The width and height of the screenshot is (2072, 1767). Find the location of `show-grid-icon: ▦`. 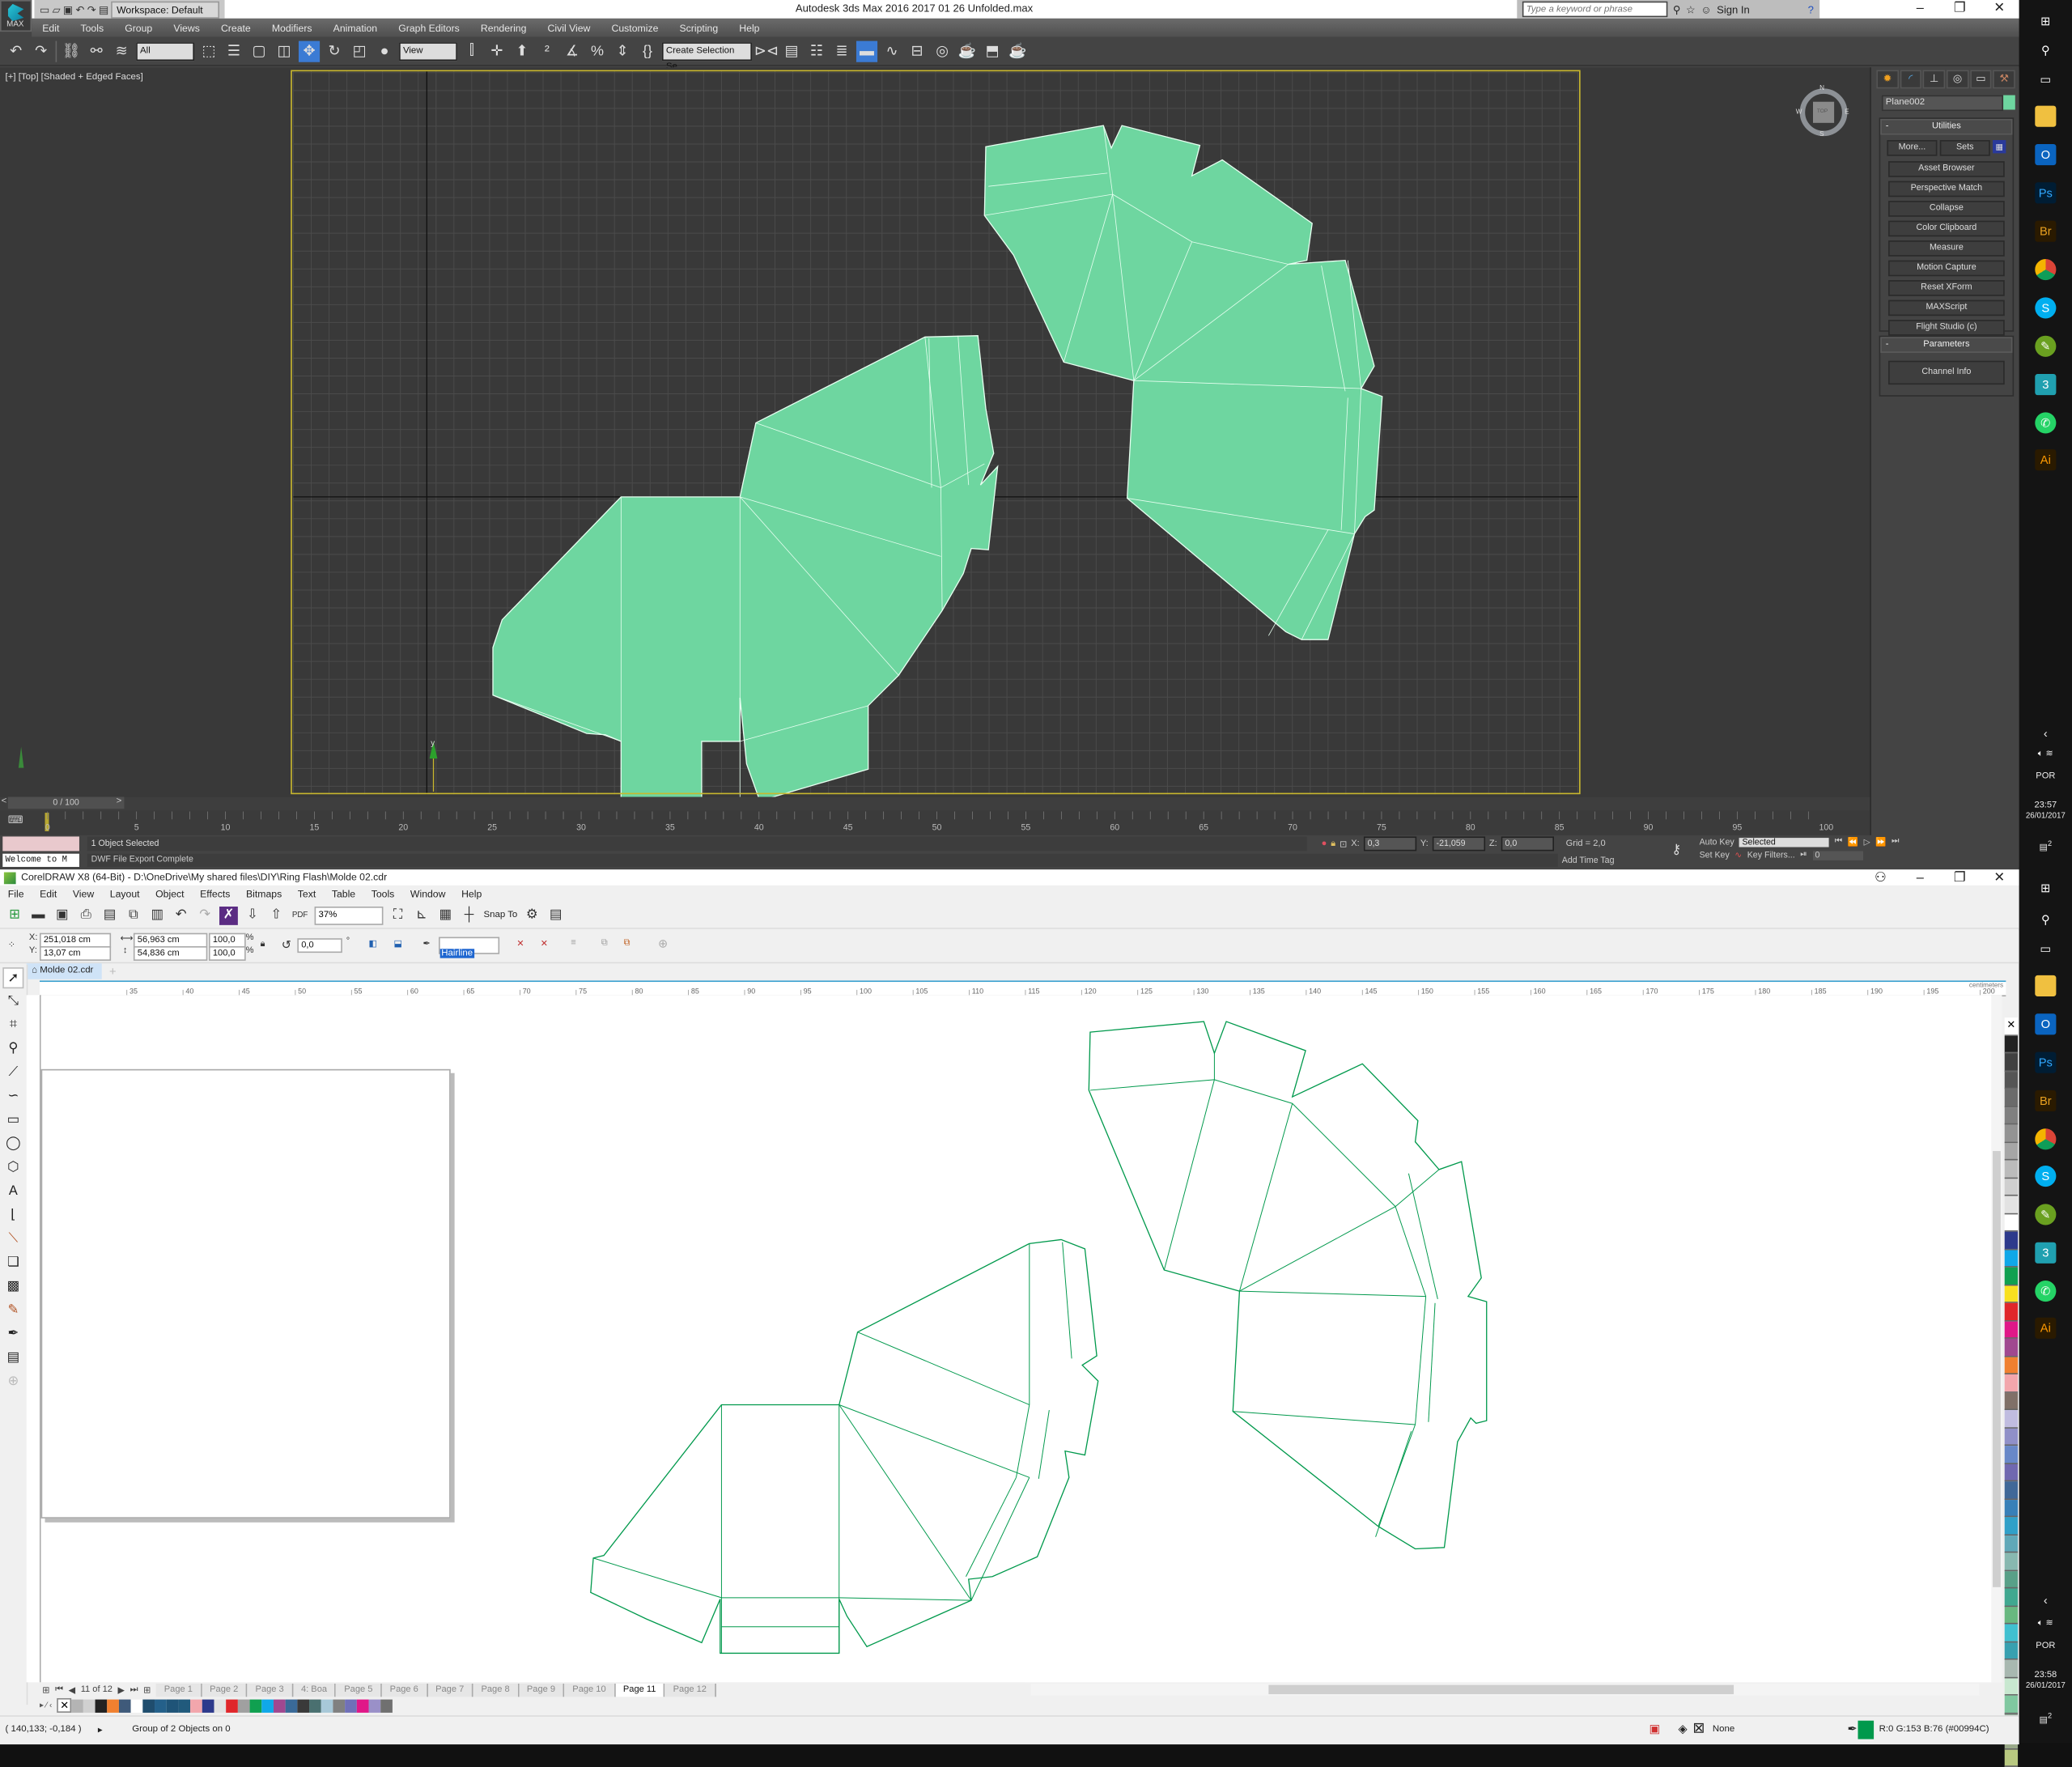

show-grid-icon: ▦ is located at coordinates (445, 915).